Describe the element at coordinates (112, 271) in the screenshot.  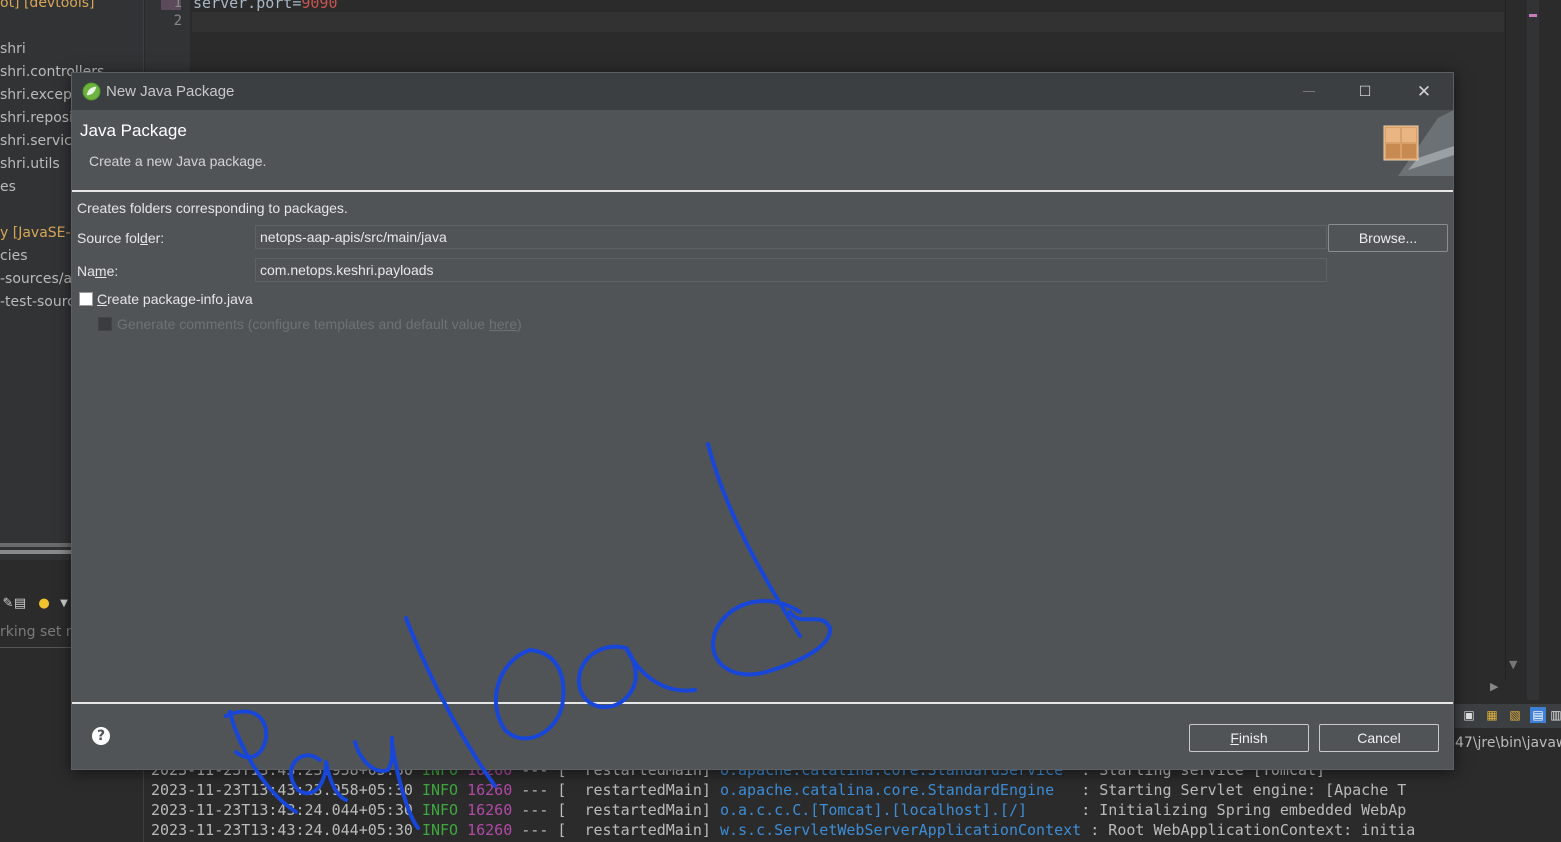
I see `label-part: e:` at that location.